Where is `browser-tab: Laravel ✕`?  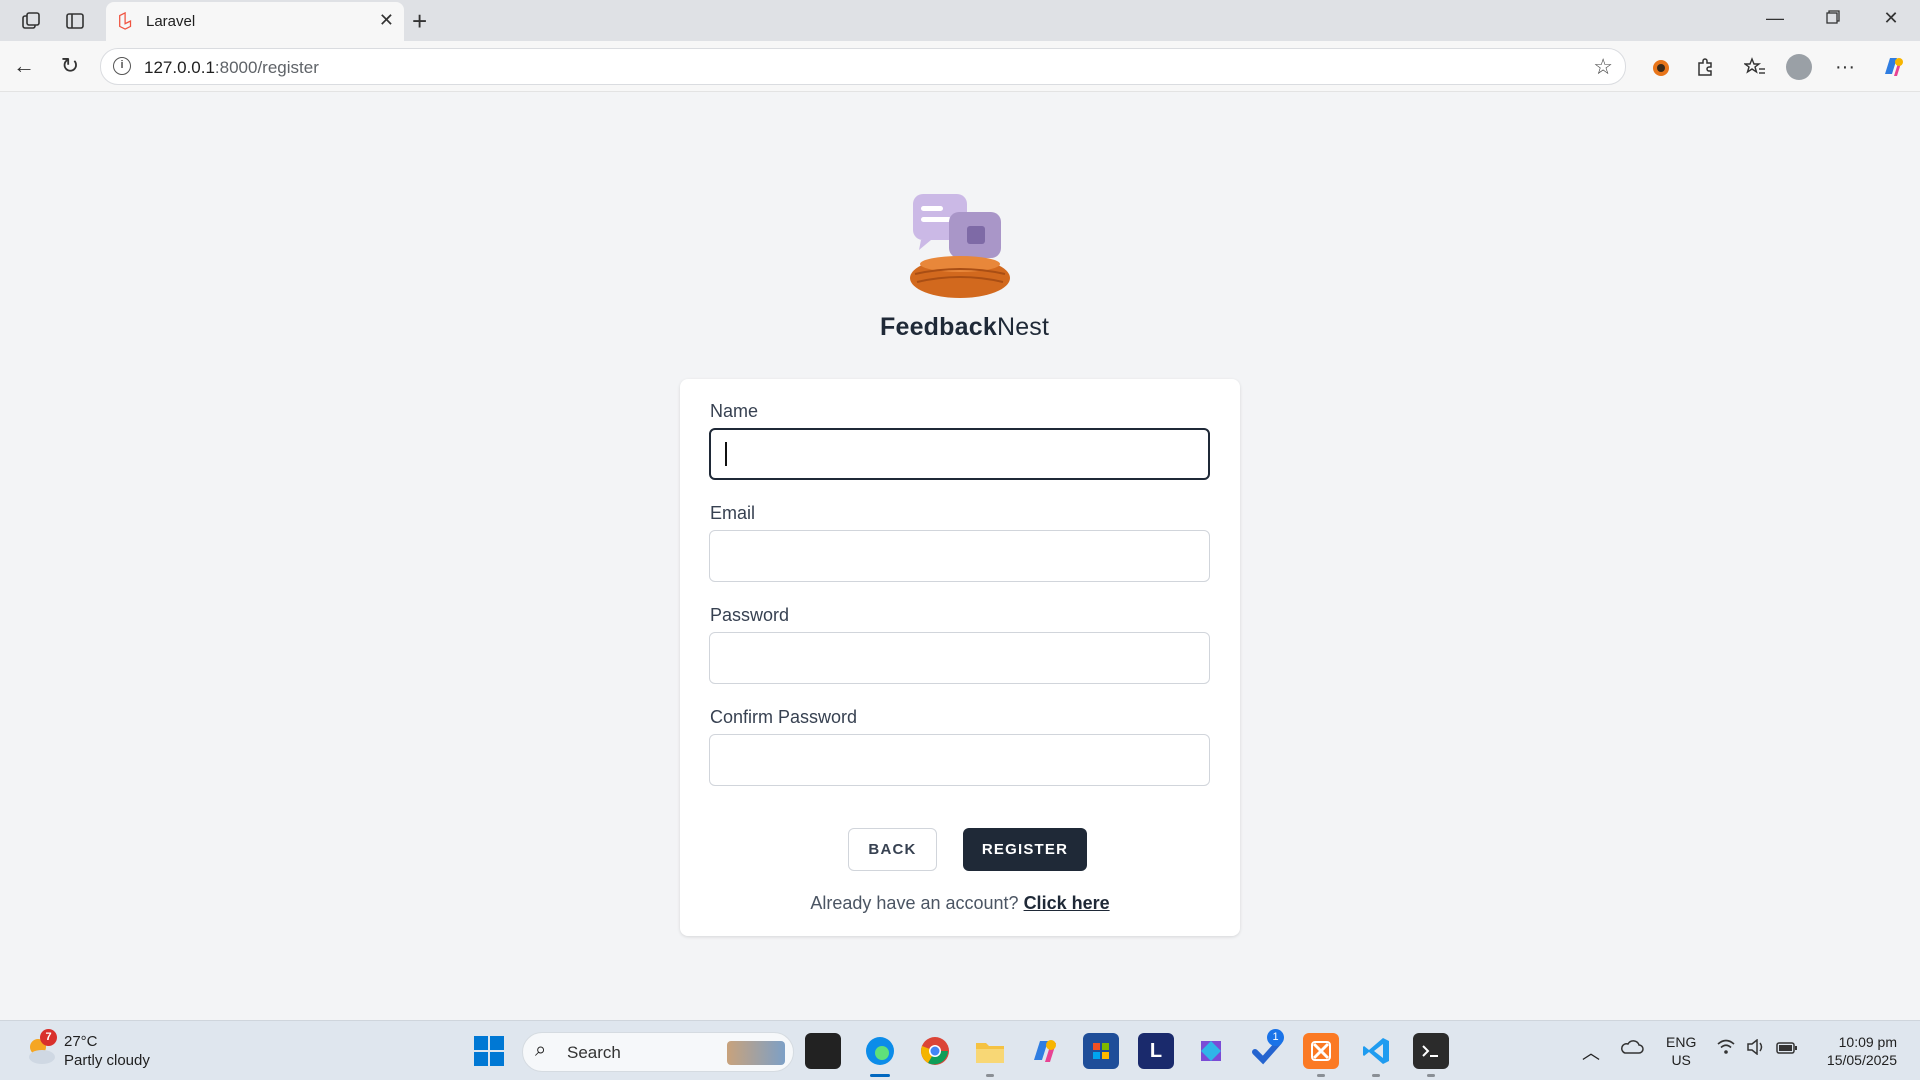 browser-tab: Laravel ✕ is located at coordinates (255, 21).